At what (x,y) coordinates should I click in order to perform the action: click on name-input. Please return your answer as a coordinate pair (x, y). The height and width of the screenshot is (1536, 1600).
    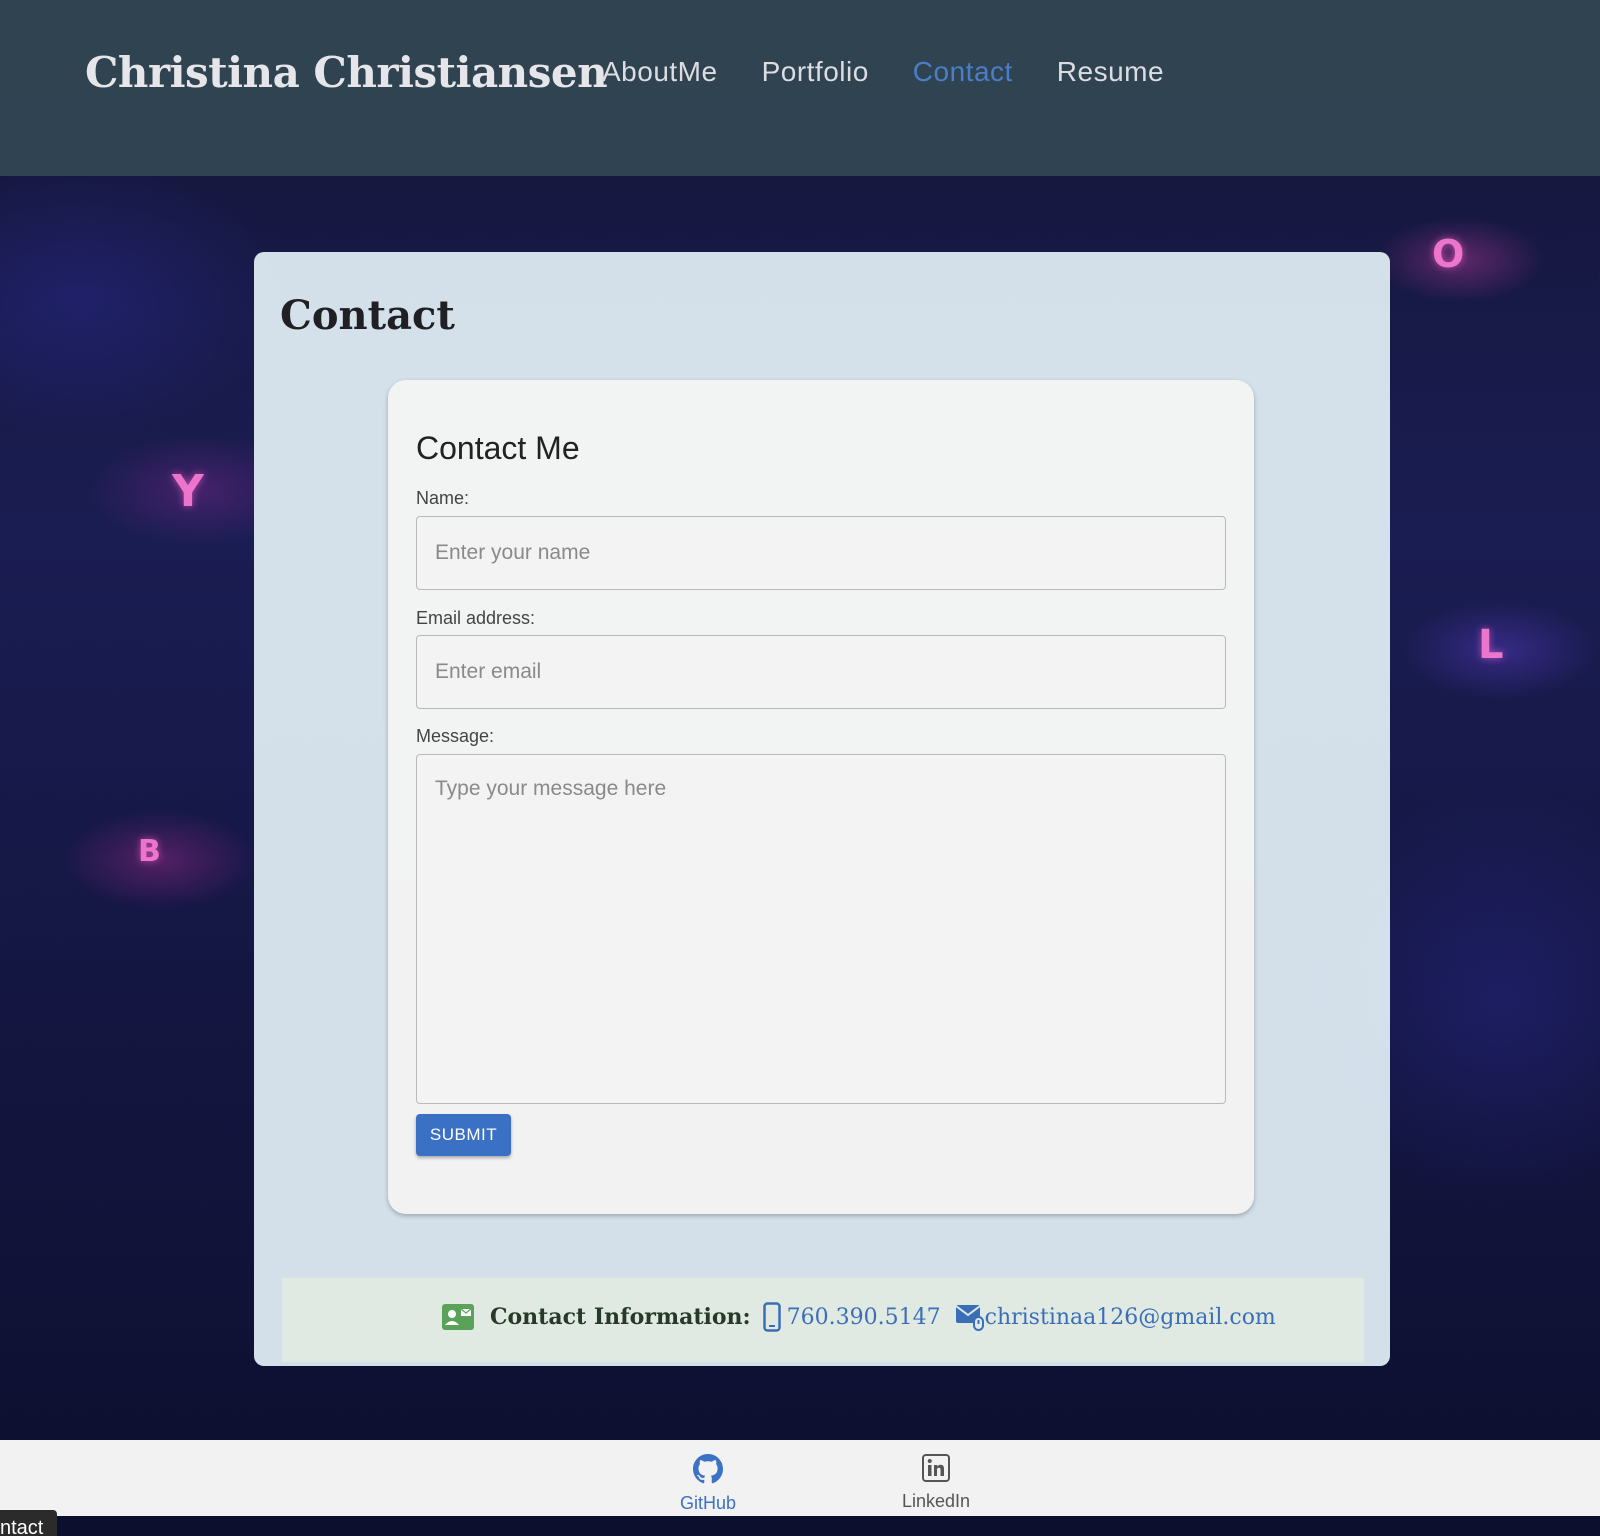
    Looking at the image, I should click on (821, 553).